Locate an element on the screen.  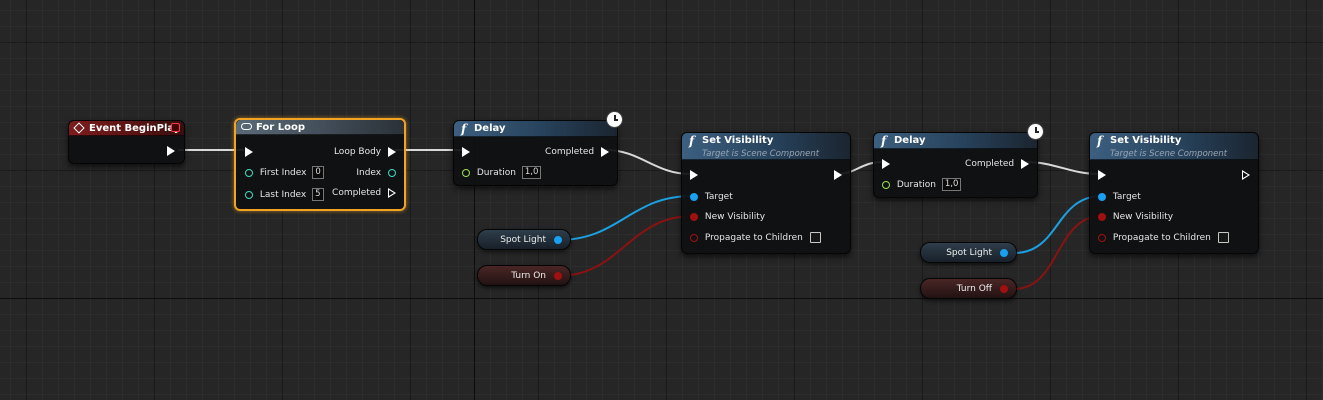
delay-1-completed-label: Completed is located at coordinates (570, 152).